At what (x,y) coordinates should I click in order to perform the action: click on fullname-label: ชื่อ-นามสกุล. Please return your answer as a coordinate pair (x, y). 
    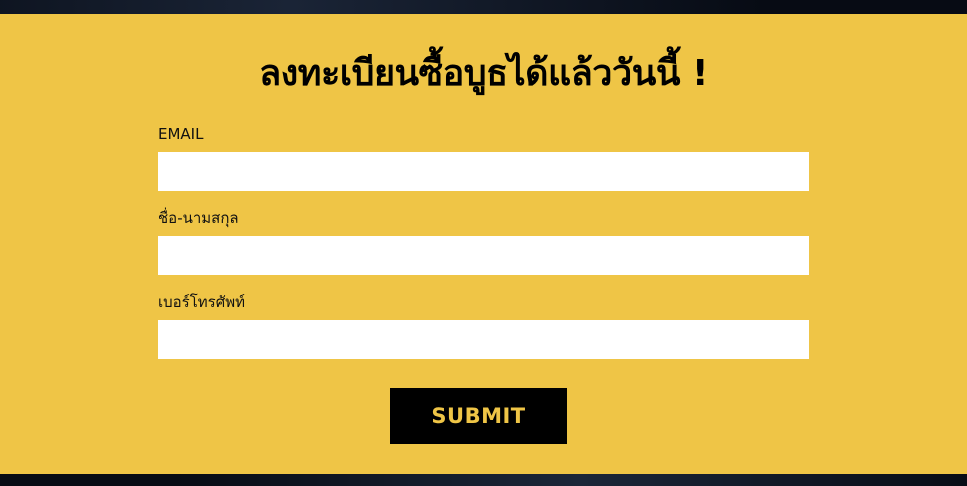
    Looking at the image, I should click on (198, 218).